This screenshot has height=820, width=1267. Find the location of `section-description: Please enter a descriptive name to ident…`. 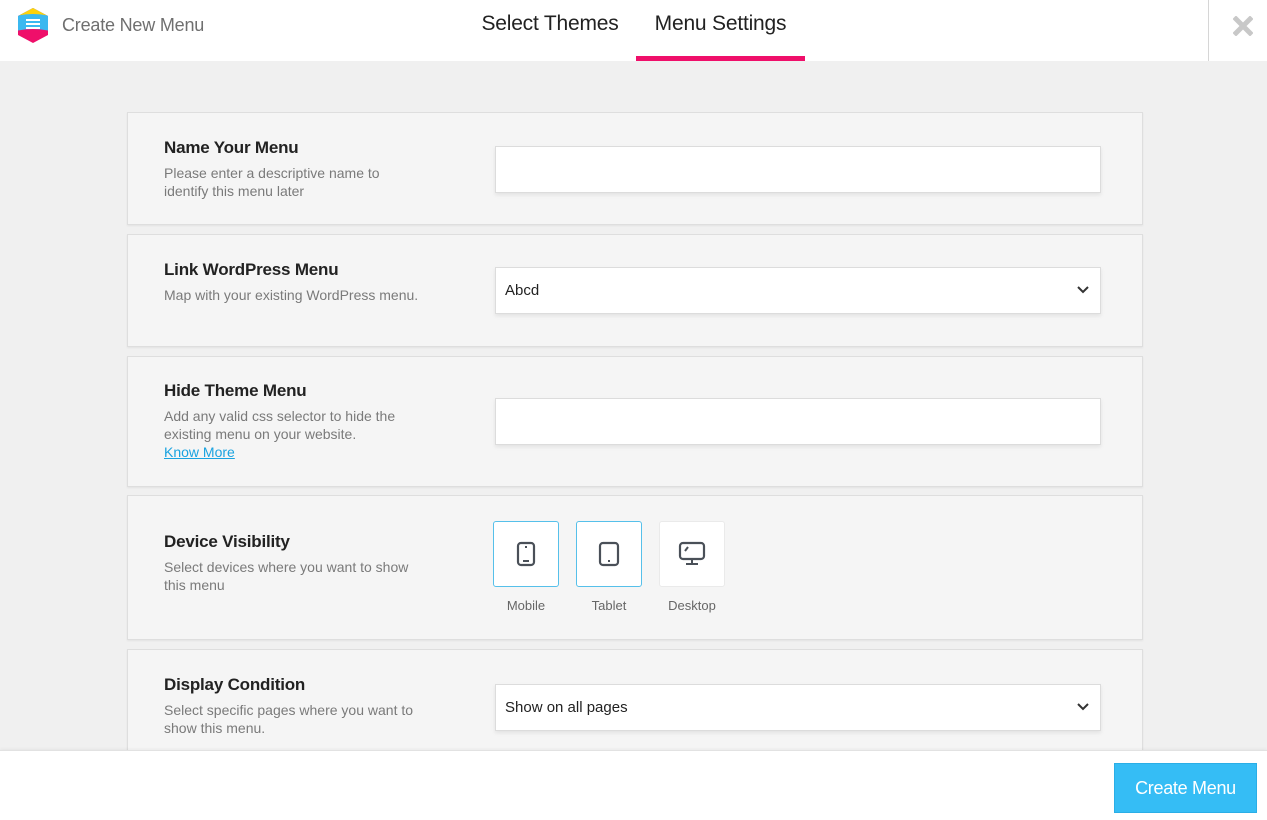

section-description: Please enter a descriptive name to ident… is located at coordinates (272, 182).